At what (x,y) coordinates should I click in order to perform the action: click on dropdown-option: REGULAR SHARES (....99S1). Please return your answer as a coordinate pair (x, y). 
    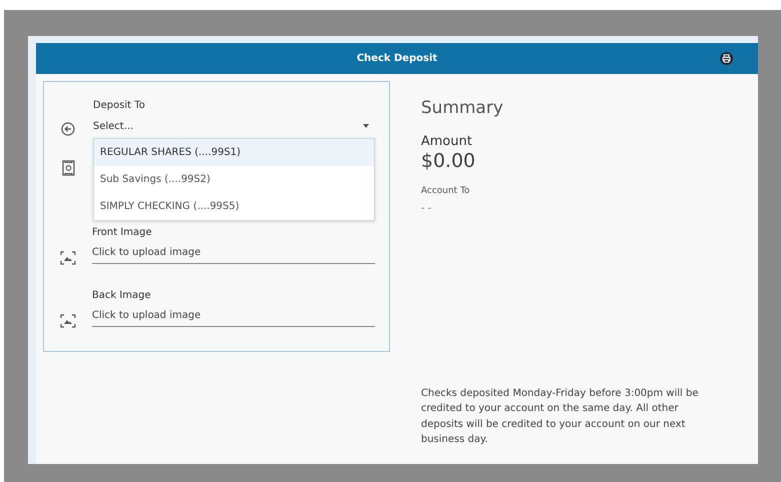
    Looking at the image, I should click on (234, 152).